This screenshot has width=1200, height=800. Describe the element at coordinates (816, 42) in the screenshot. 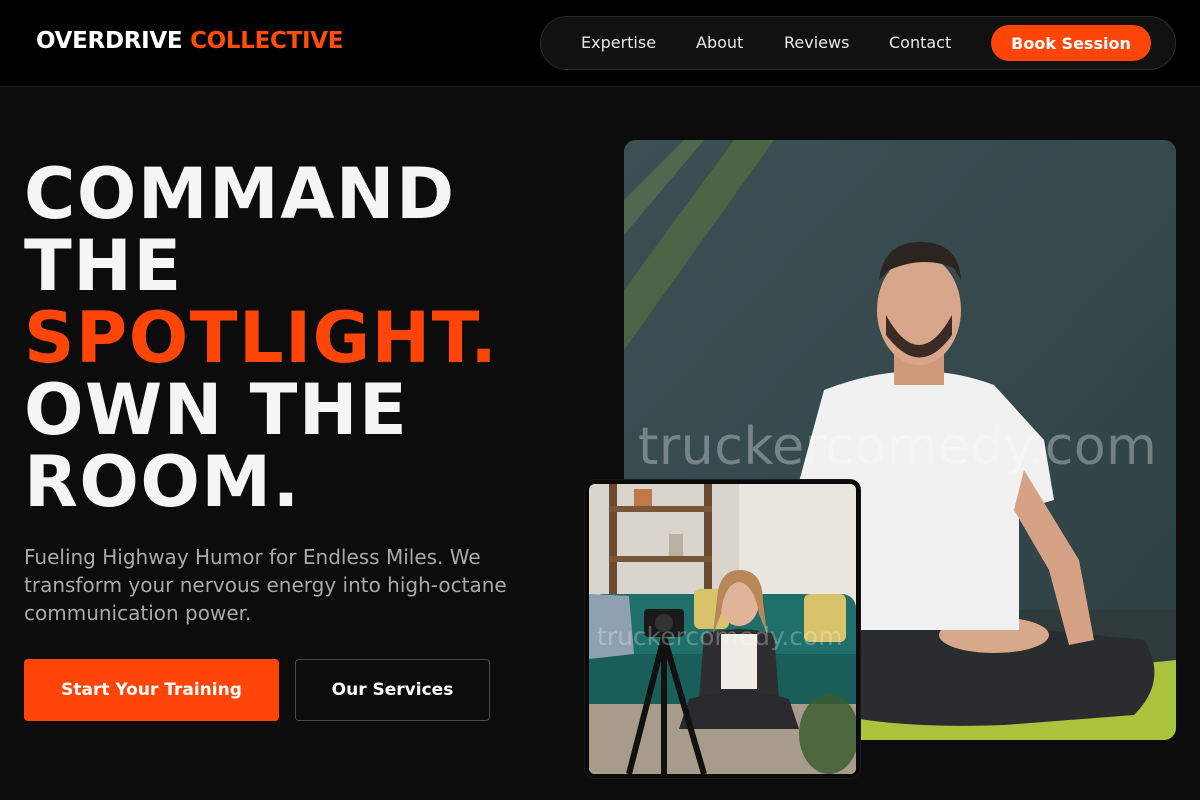

I see `nav-link-reviews: Reviews` at that location.